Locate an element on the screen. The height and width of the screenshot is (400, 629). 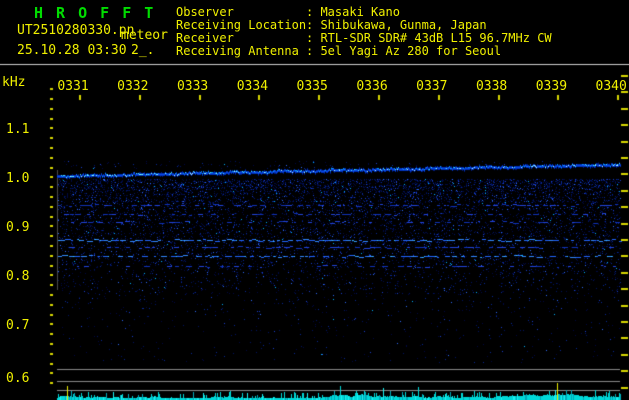
time-tick-label-0336: 0336 is located at coordinates (372, 86).